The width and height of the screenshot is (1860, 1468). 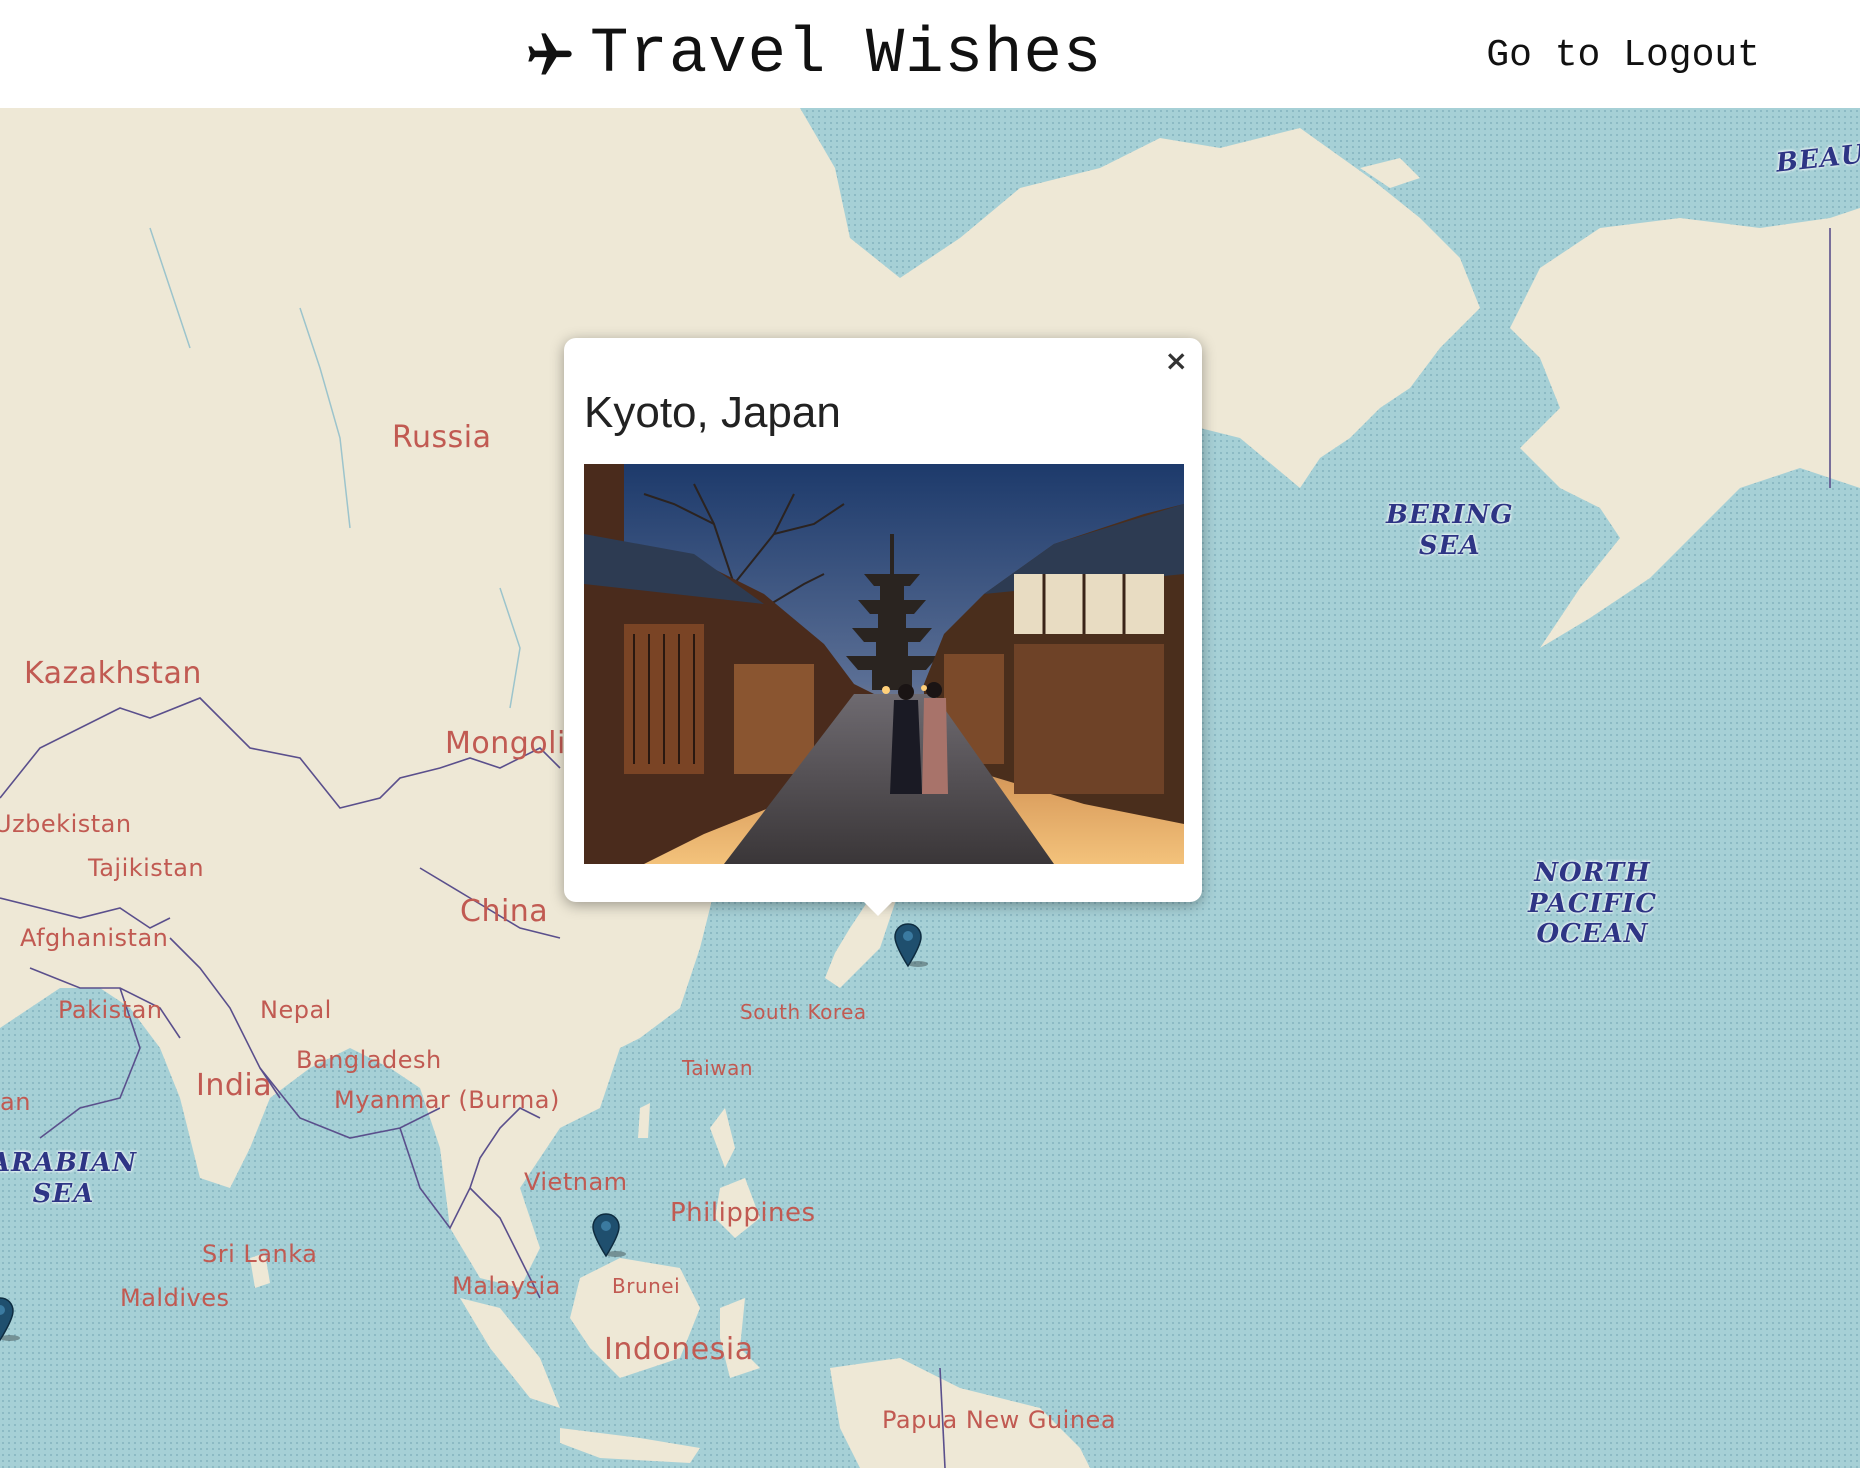 What do you see at coordinates (94, 938) in the screenshot?
I see `label-afghanistan: Afghanistan` at bounding box center [94, 938].